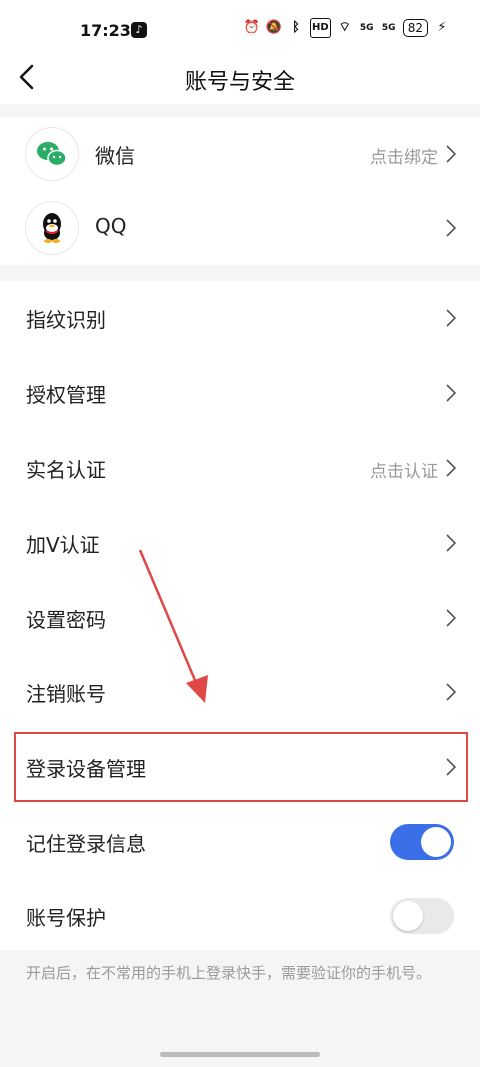  Describe the element at coordinates (240, 154) in the screenshot. I see `wechat-row: 微信 点击绑定` at that location.